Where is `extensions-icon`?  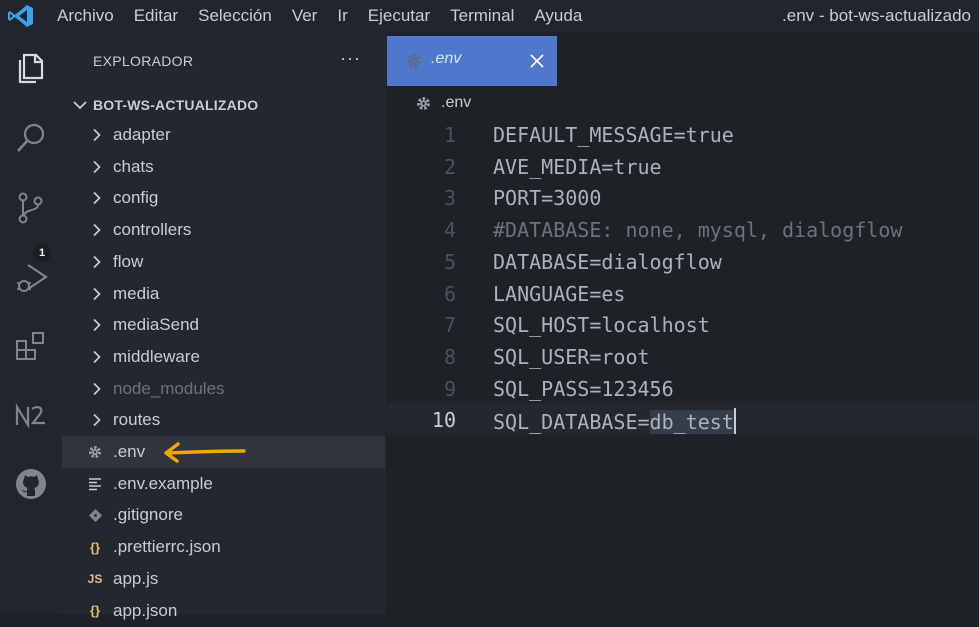 extensions-icon is located at coordinates (31, 346).